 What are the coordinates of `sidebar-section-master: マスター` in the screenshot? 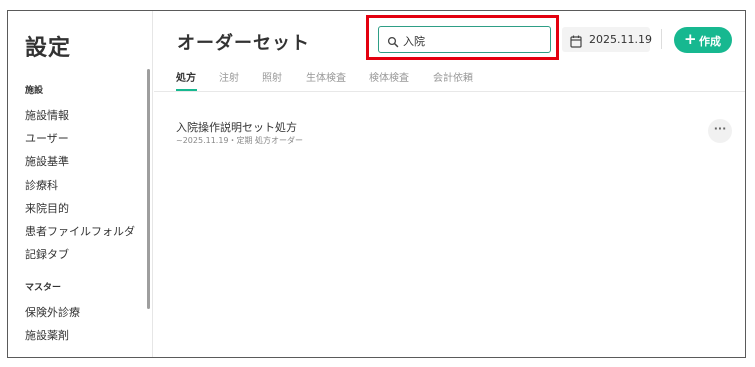 It's located at (43, 288).